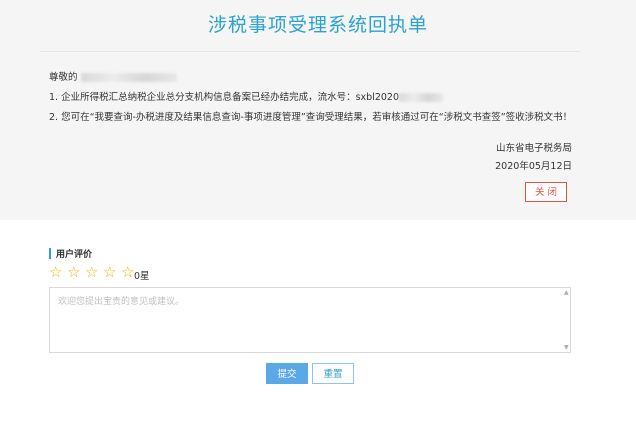 Image resolution: width=636 pixels, height=435 pixels. What do you see at coordinates (287, 373) in the screenshot?
I see `submit-button: 提交` at bounding box center [287, 373].